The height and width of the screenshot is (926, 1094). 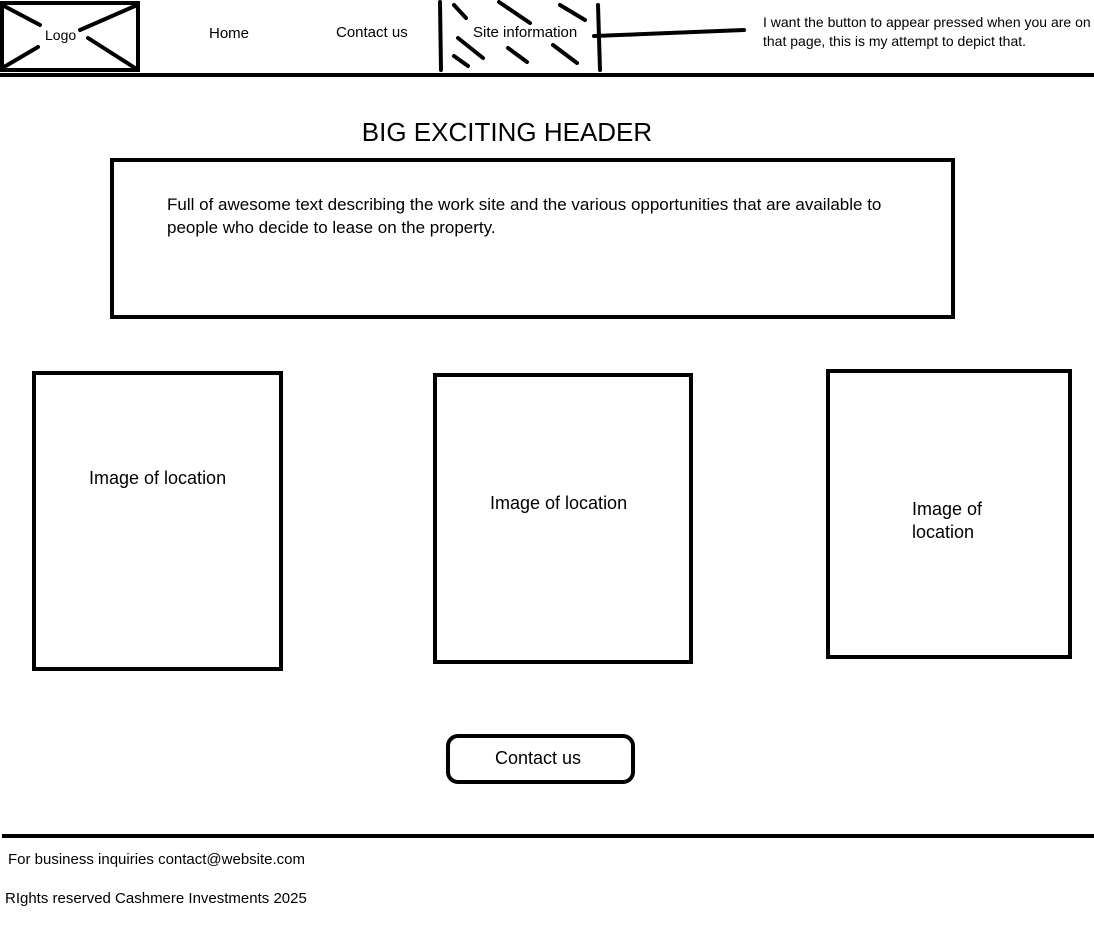 I want to click on location-image-1: Image of location, so click(x=157, y=521).